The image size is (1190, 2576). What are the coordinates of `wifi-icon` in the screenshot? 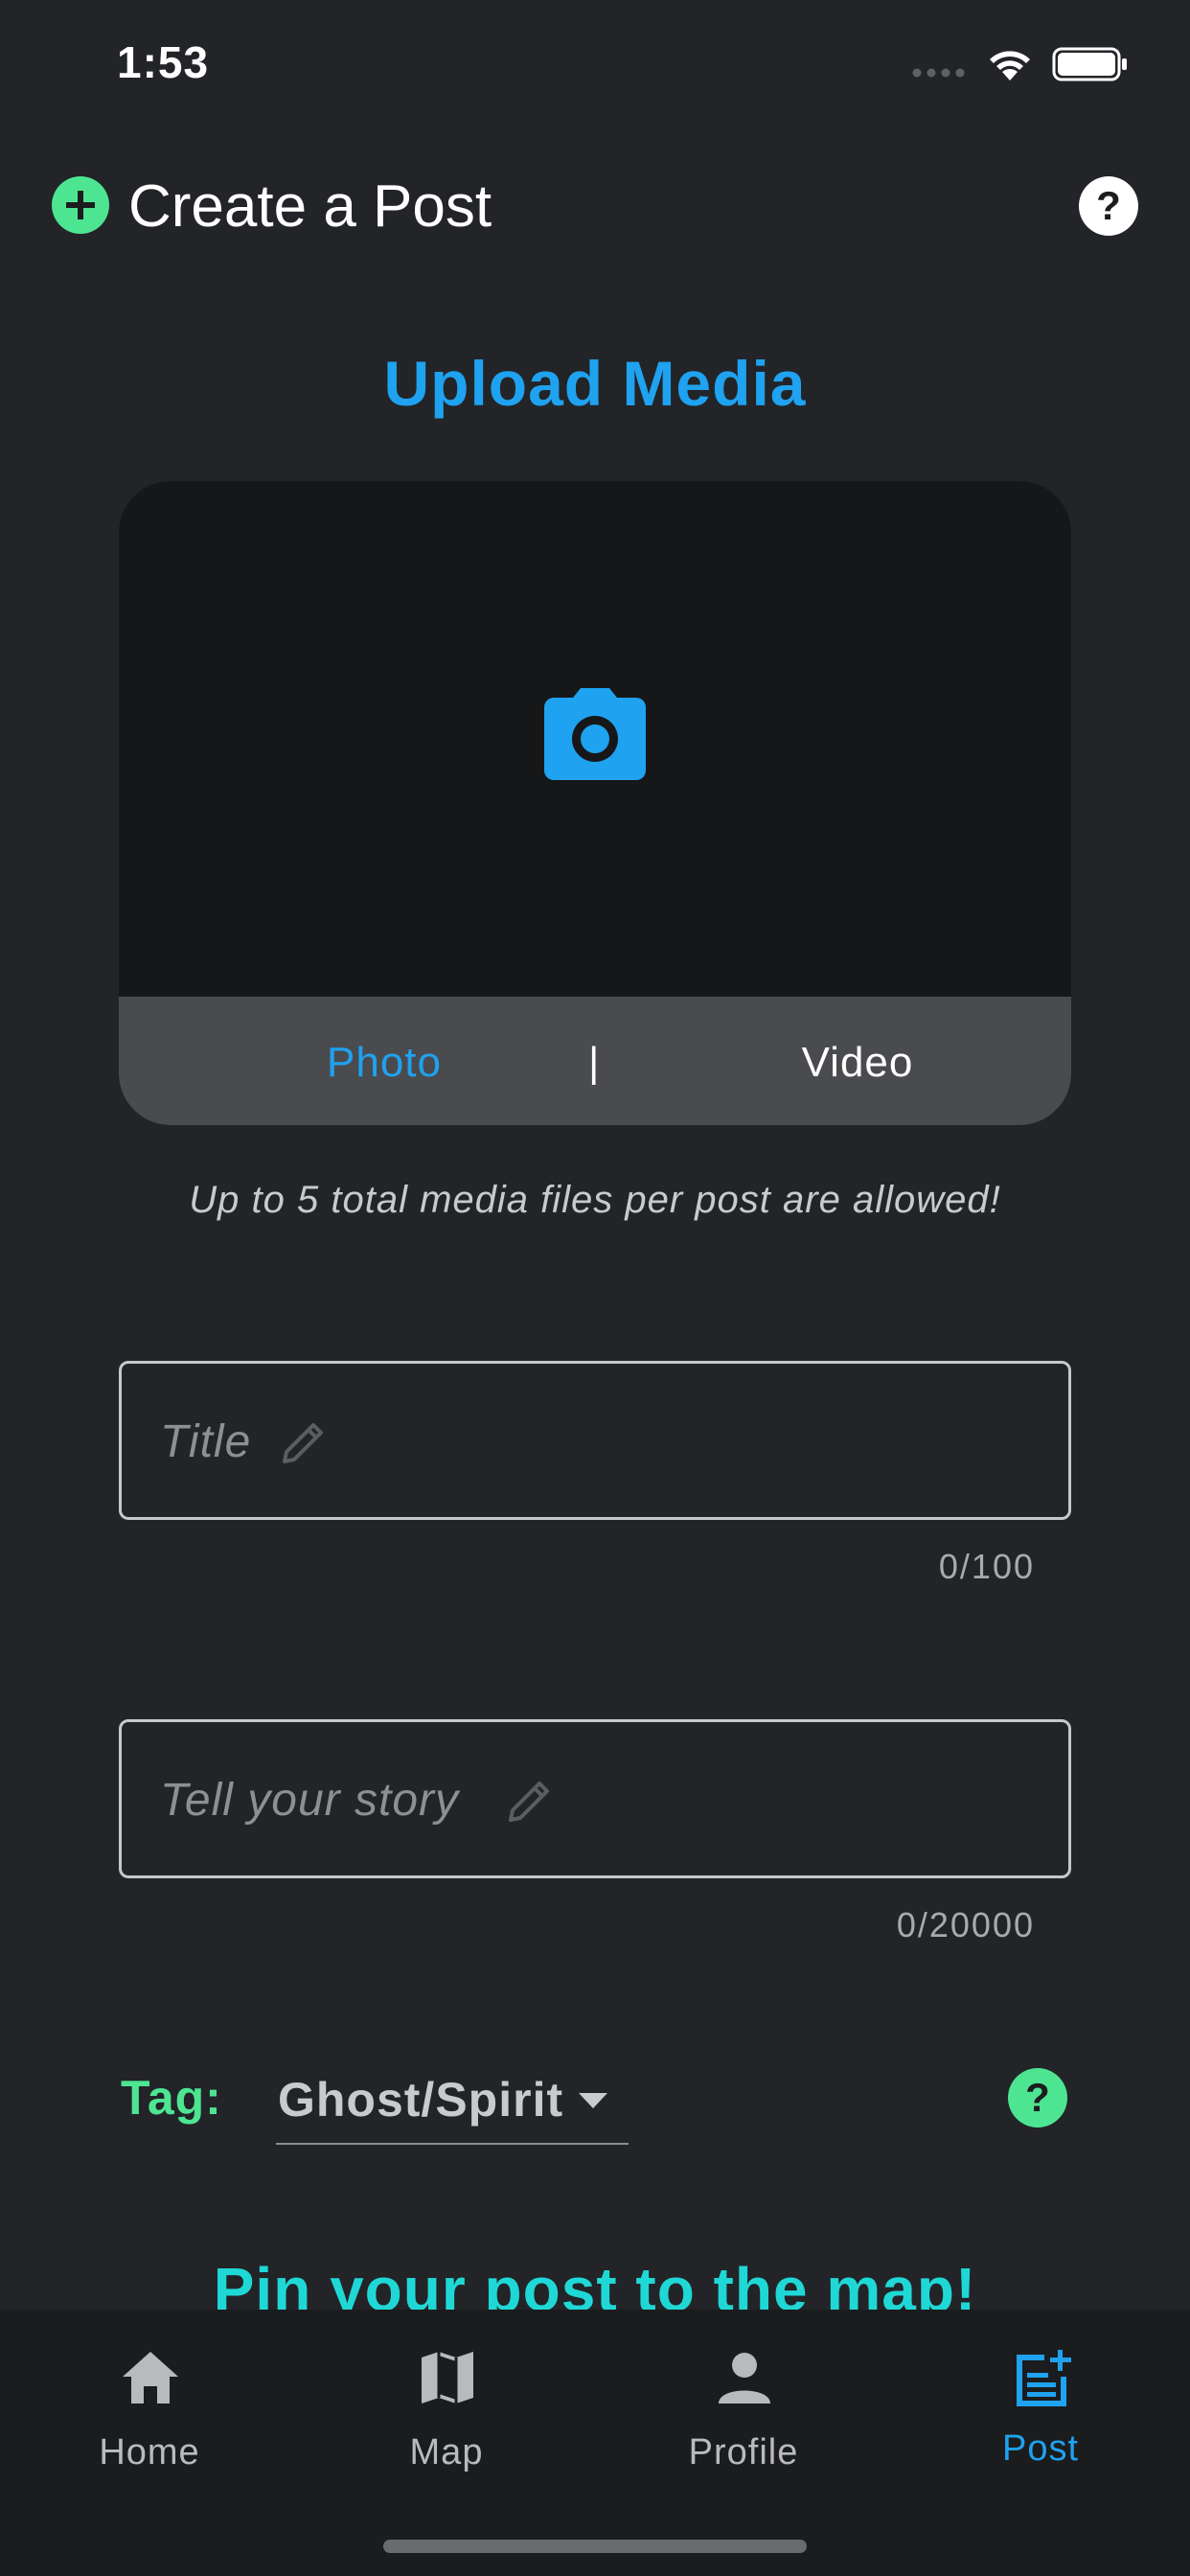 It's located at (1010, 65).